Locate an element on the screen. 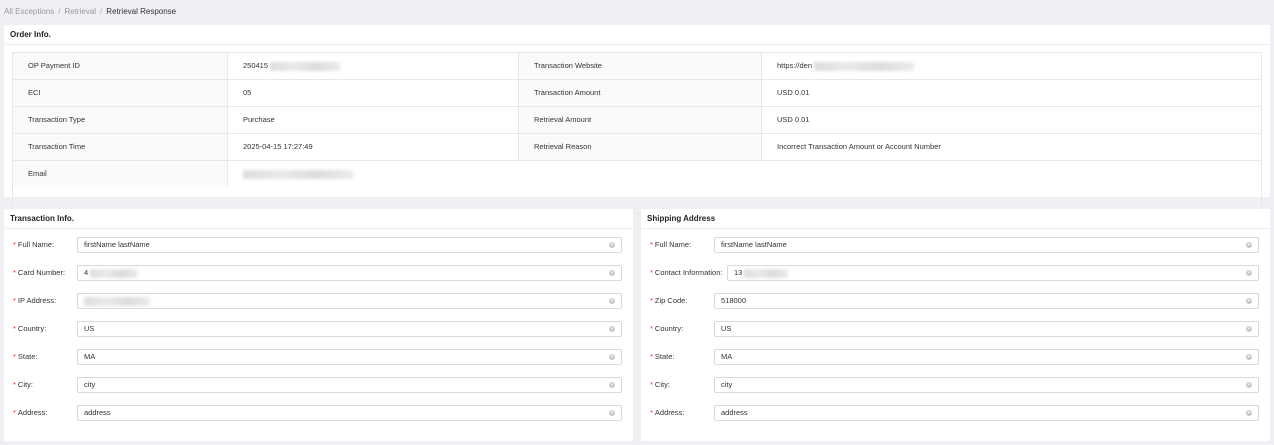 The width and height of the screenshot is (1274, 445). form-row-ip-address: * IP Address: ✕ is located at coordinates (318, 301).